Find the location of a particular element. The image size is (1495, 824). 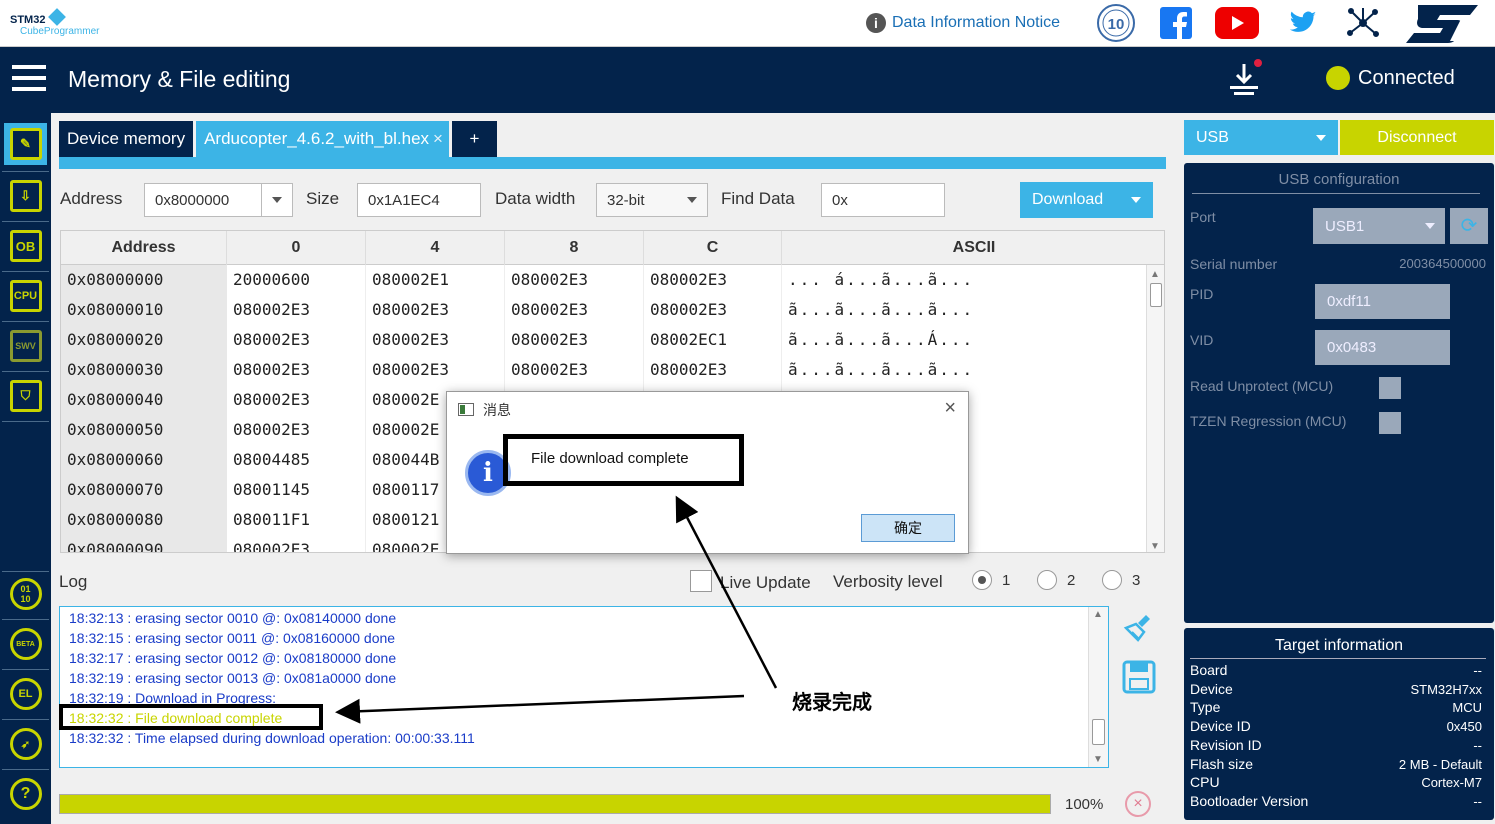

arrow-to-log is located at coordinates (540, 709).